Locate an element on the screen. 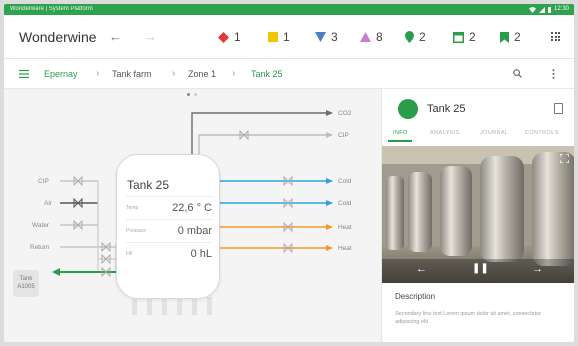  breadcrumb-bar: Epernay › Tank farm › Zone 1 › Tank 25 is located at coordinates (289, 74).